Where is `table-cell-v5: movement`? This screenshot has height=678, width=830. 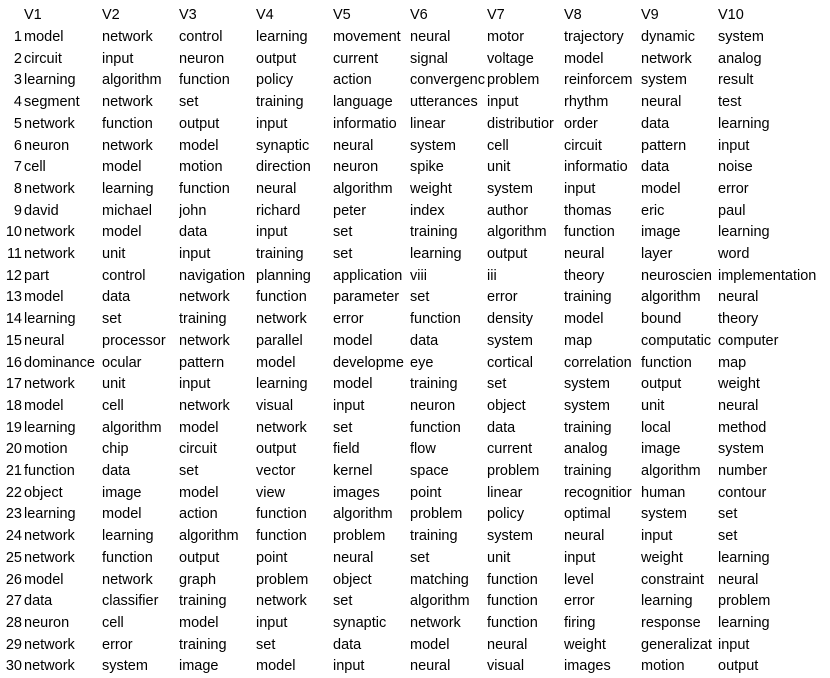 table-cell-v5: movement is located at coordinates (367, 37).